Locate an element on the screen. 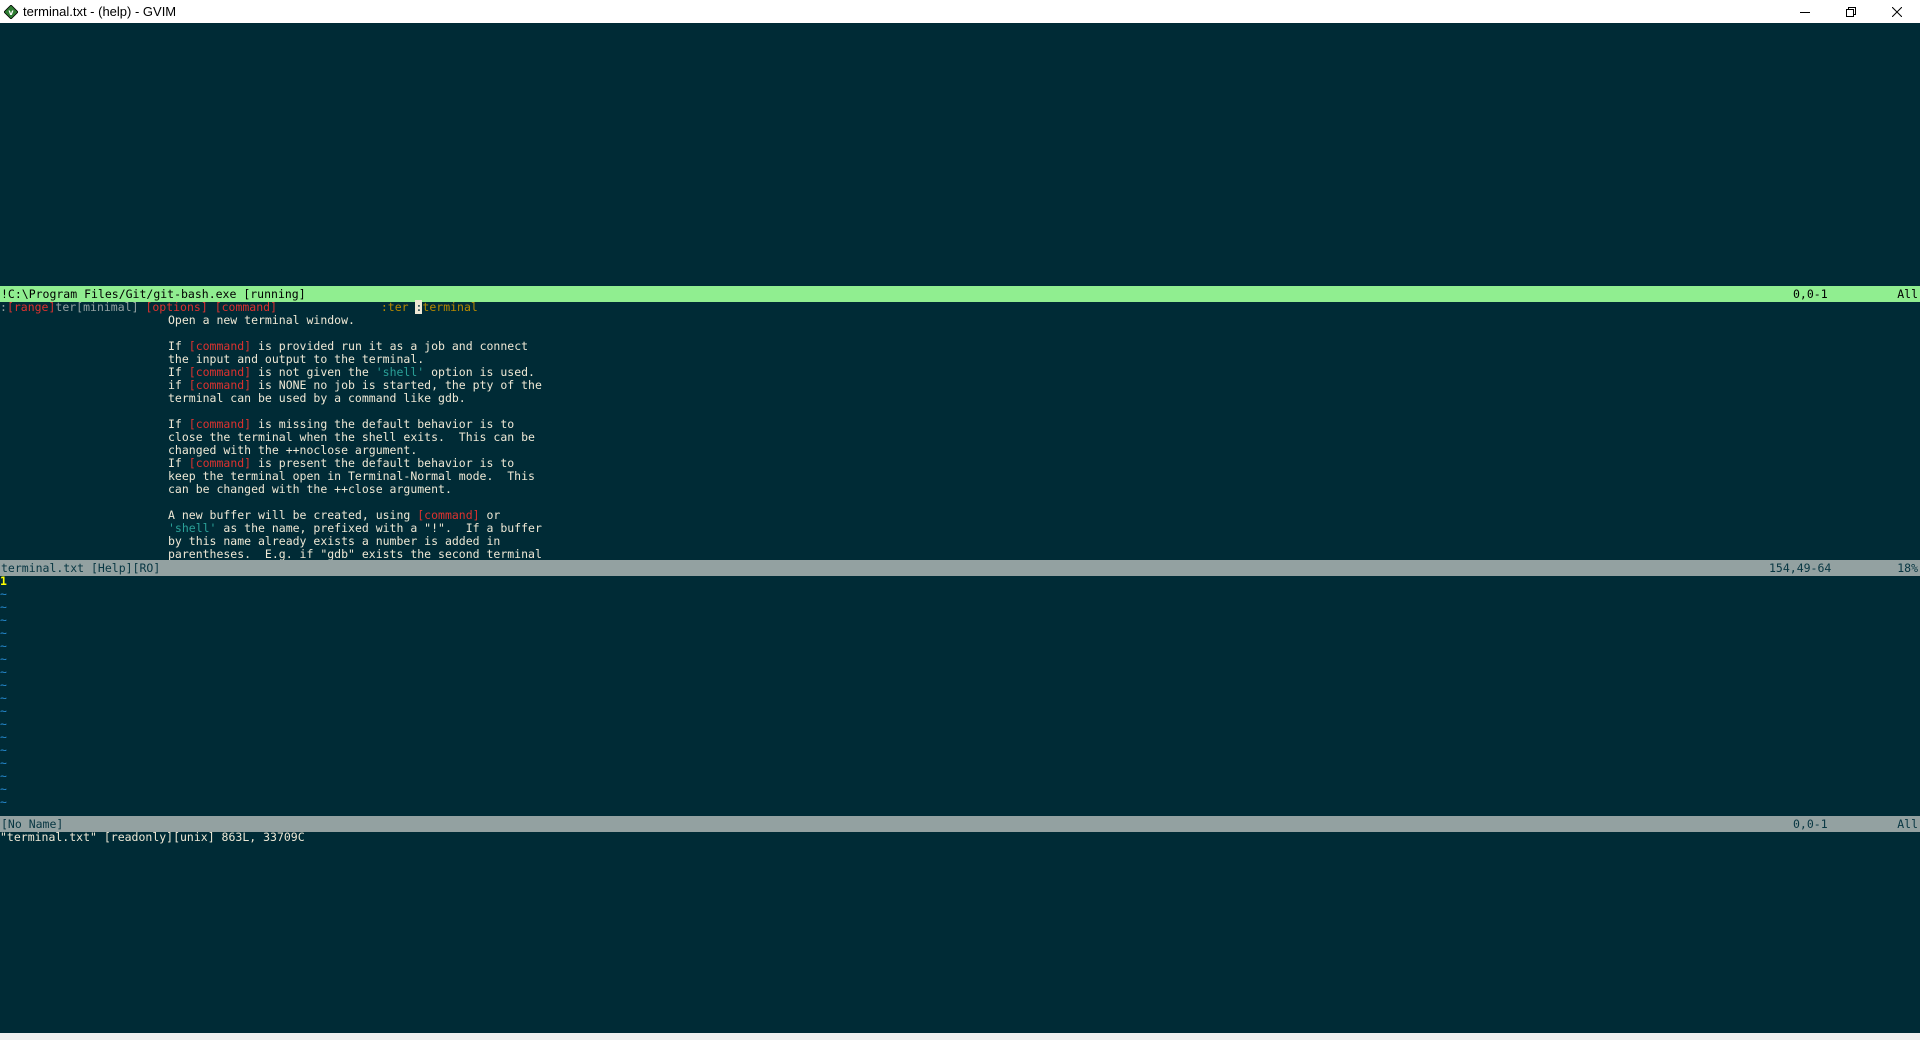 The image size is (1920, 1040). svg-text: v is located at coordinates (11, 12).